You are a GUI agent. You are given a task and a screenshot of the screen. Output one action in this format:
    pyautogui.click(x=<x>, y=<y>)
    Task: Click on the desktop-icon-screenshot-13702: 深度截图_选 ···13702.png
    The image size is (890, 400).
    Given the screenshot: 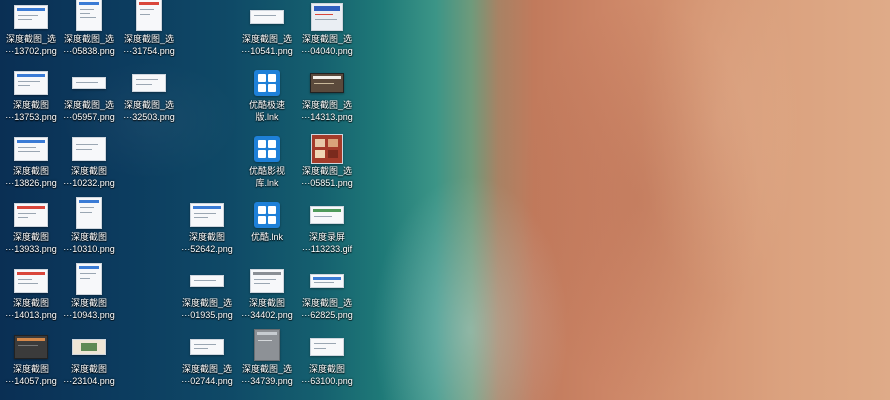 What is the action you would take?
    pyautogui.click(x=31, y=33)
    